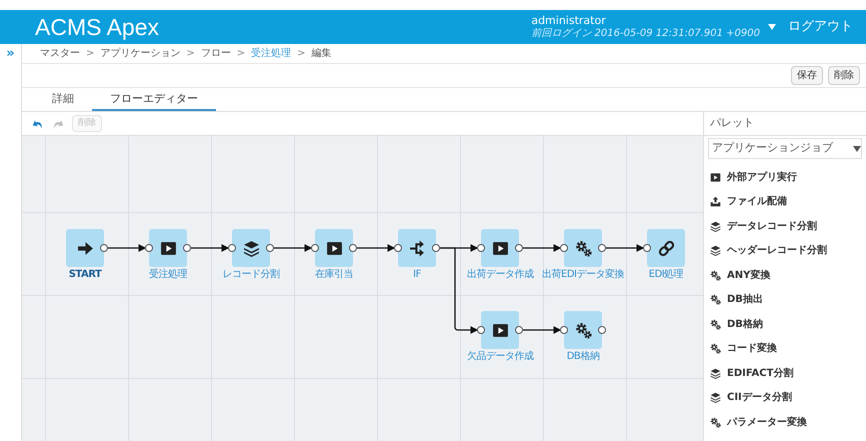 The height and width of the screenshot is (441, 866). Describe the element at coordinates (788, 373) in the screenshot. I see `palette-item: EDIFACT分割` at that location.